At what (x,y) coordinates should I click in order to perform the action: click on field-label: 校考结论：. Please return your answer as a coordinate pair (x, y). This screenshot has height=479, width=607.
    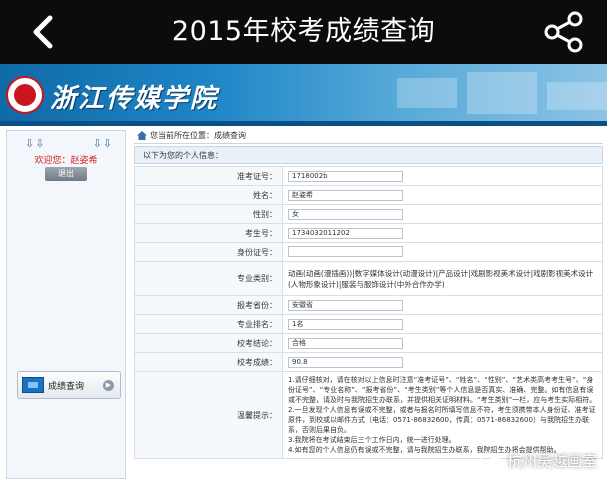
    Looking at the image, I should click on (208, 343).